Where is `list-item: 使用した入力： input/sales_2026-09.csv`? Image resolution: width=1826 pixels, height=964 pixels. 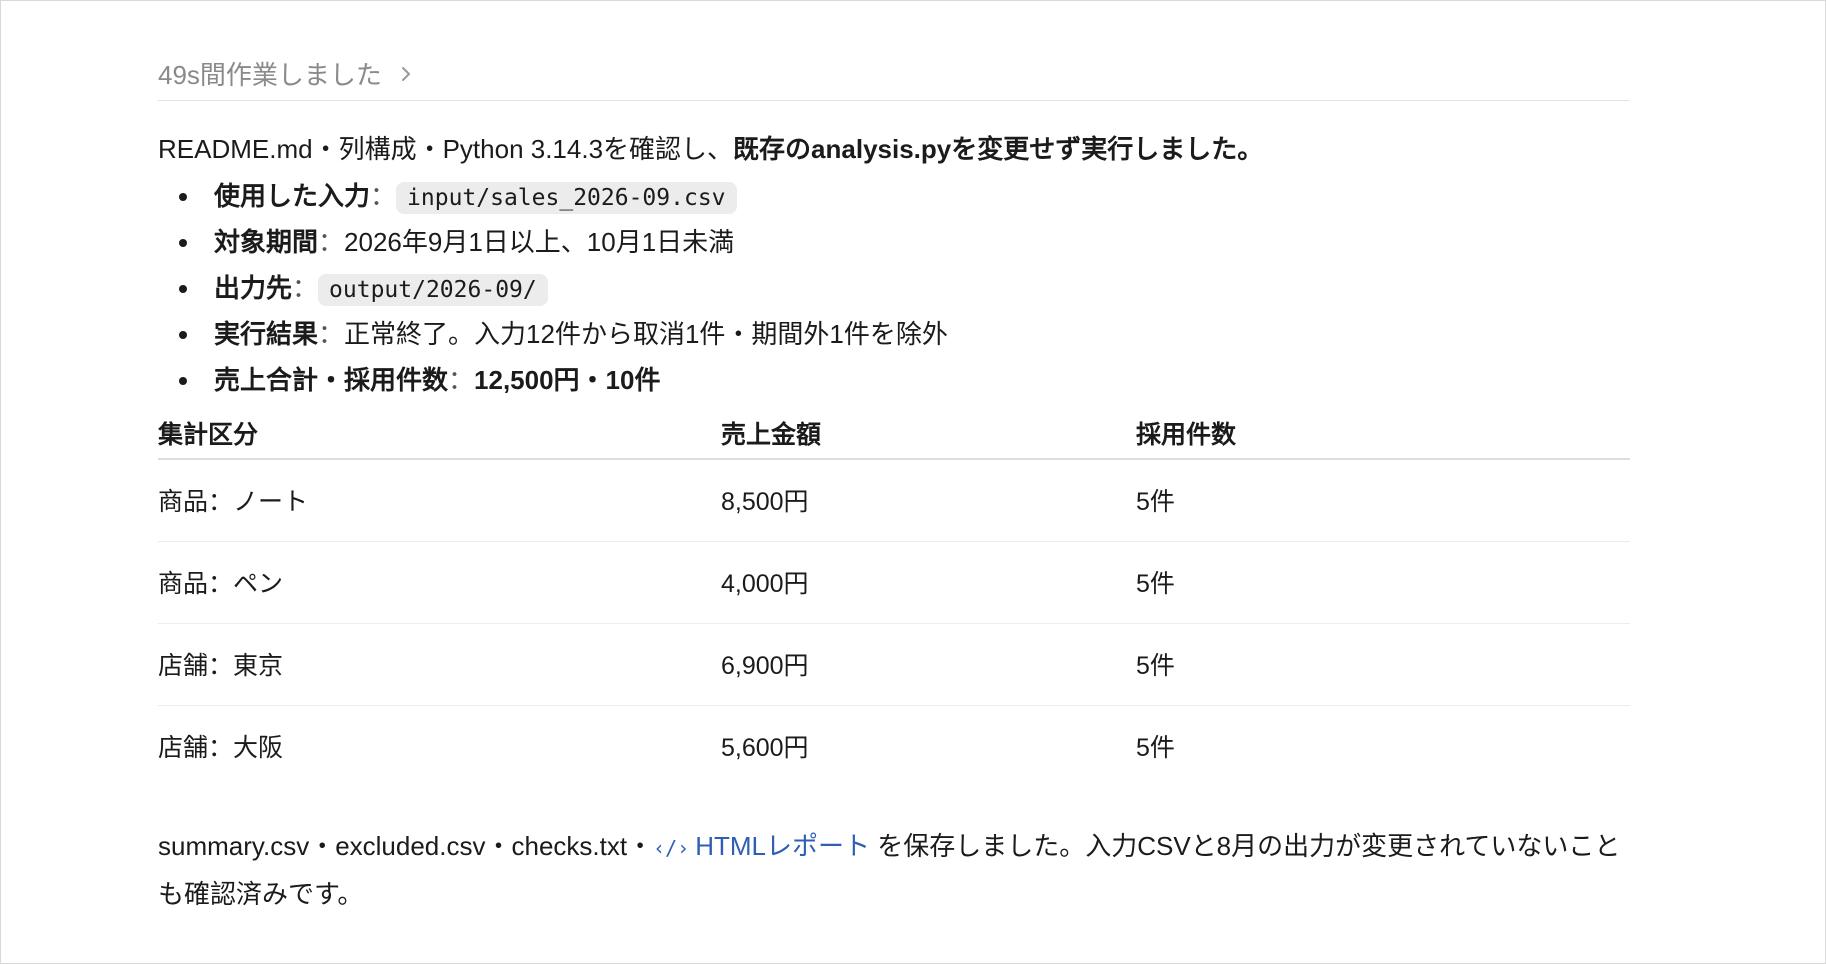
list-item: 使用した入力： input/sales_2026-09.csv is located at coordinates (894, 196).